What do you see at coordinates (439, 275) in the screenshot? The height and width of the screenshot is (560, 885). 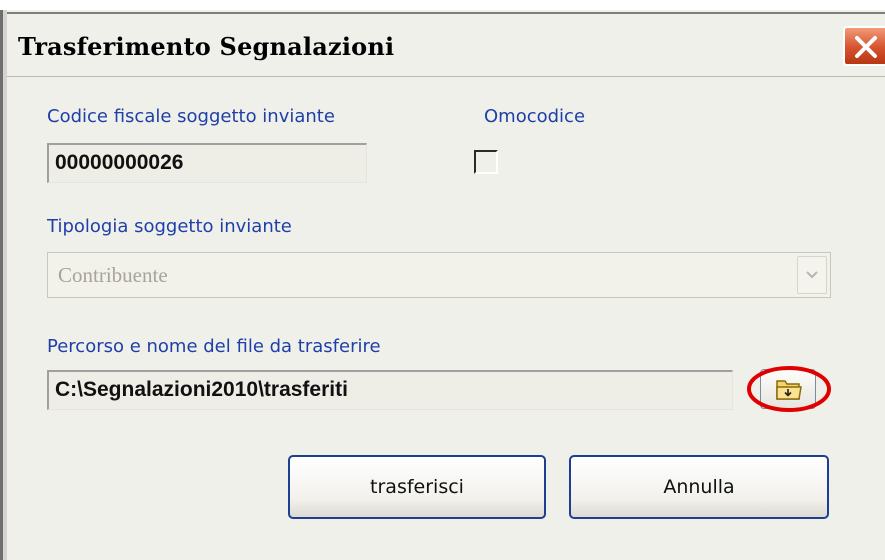 I see `tipologia-select: Contribuente` at bounding box center [439, 275].